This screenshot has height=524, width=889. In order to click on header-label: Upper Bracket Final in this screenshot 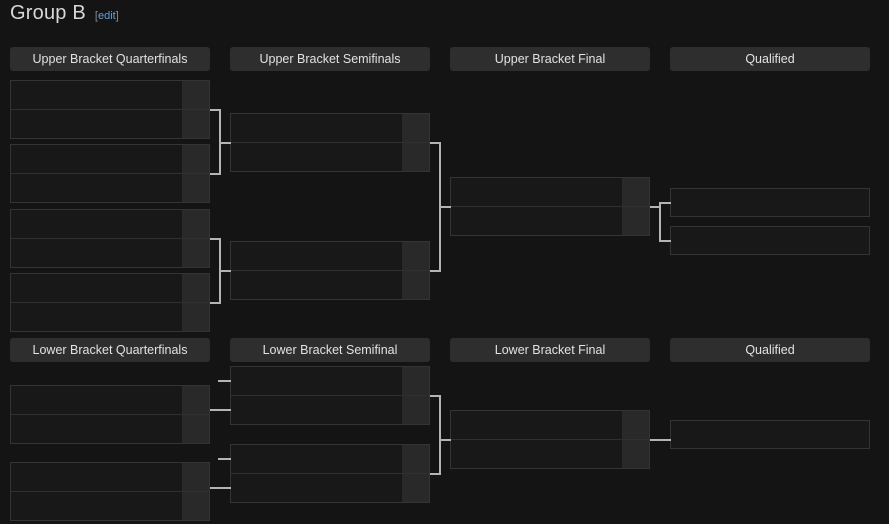, I will do `click(550, 59)`.